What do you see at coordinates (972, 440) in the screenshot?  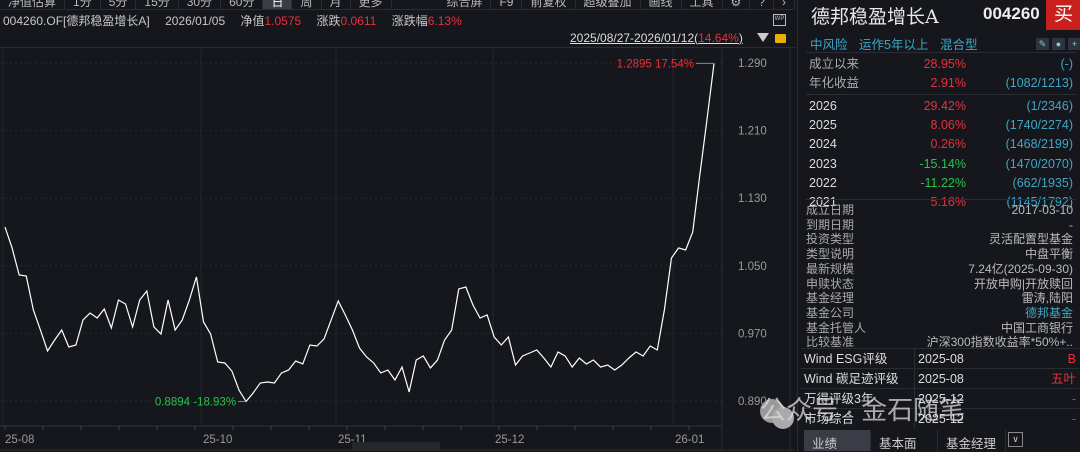 I see `tab-fund-manager: 基金经理` at bounding box center [972, 440].